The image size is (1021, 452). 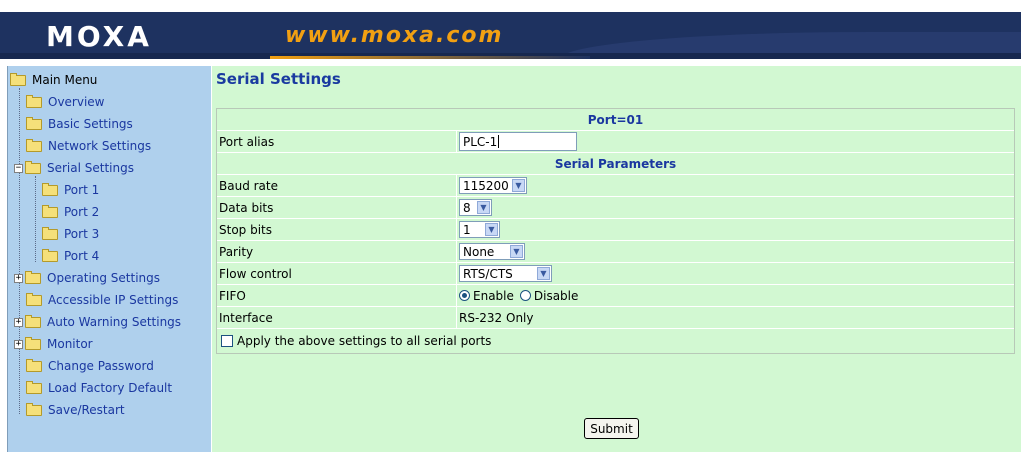 What do you see at coordinates (337, 295) in the screenshot?
I see `fifo-label: FIFO` at bounding box center [337, 295].